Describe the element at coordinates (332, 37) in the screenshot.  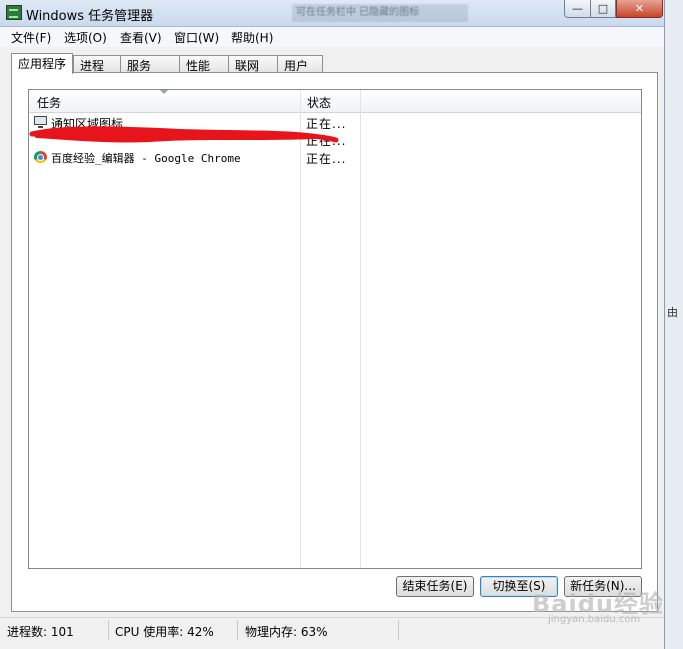
I see `menu-bar: 文件(F) 选项(O) 查看(V) 窗口(W) 帮助(H)` at that location.